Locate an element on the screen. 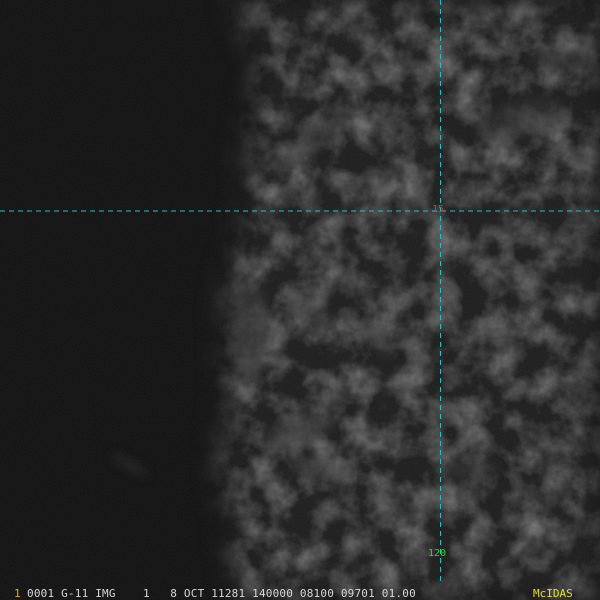 This screenshot has width=600, height=600. frame-number: 1 is located at coordinates (17, 593).